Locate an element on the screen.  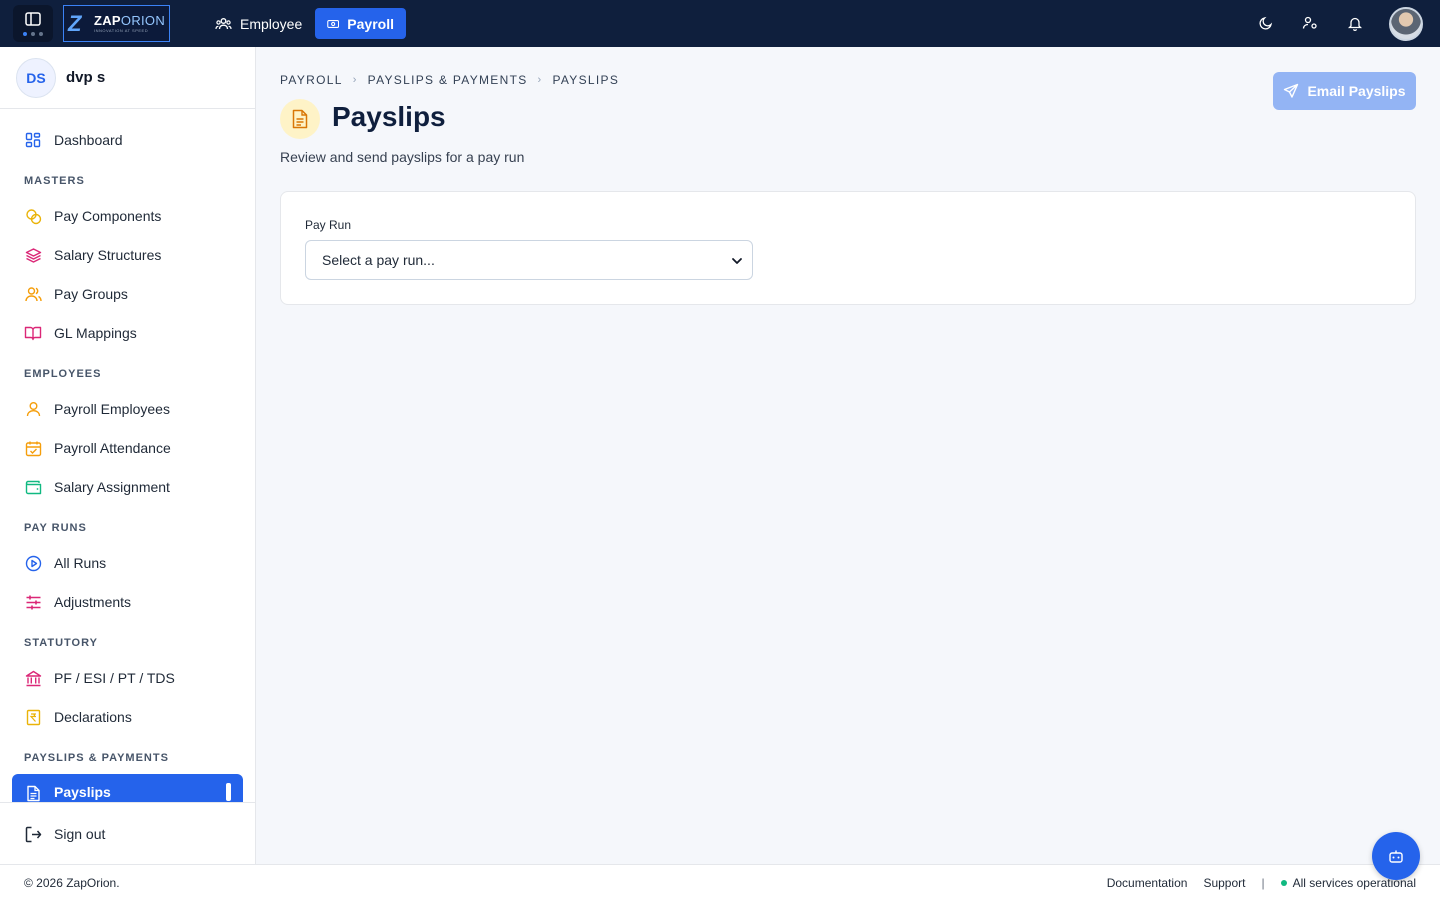
sidebar-item-dashboard: Dashboard is located at coordinates (127, 140).